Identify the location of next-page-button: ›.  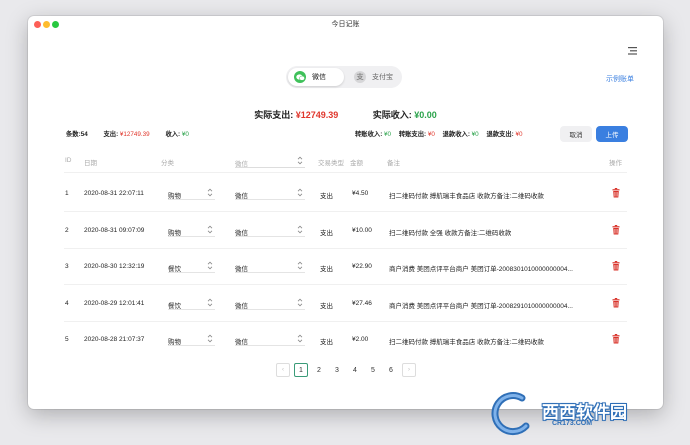
(409, 370).